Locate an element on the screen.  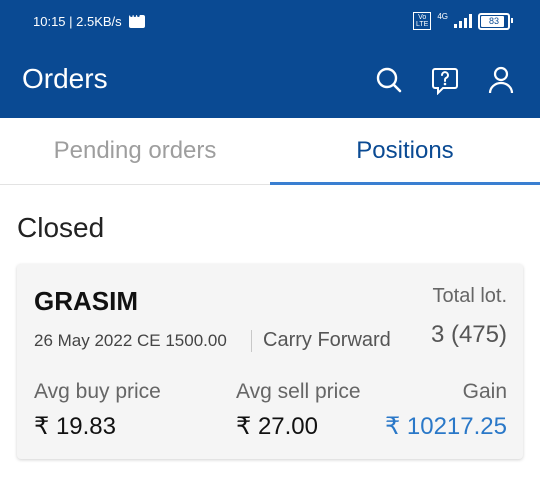
status-bar: 10:15 | 2.5KB/s VoLTE 4G 83 is located at coordinates (270, 22).